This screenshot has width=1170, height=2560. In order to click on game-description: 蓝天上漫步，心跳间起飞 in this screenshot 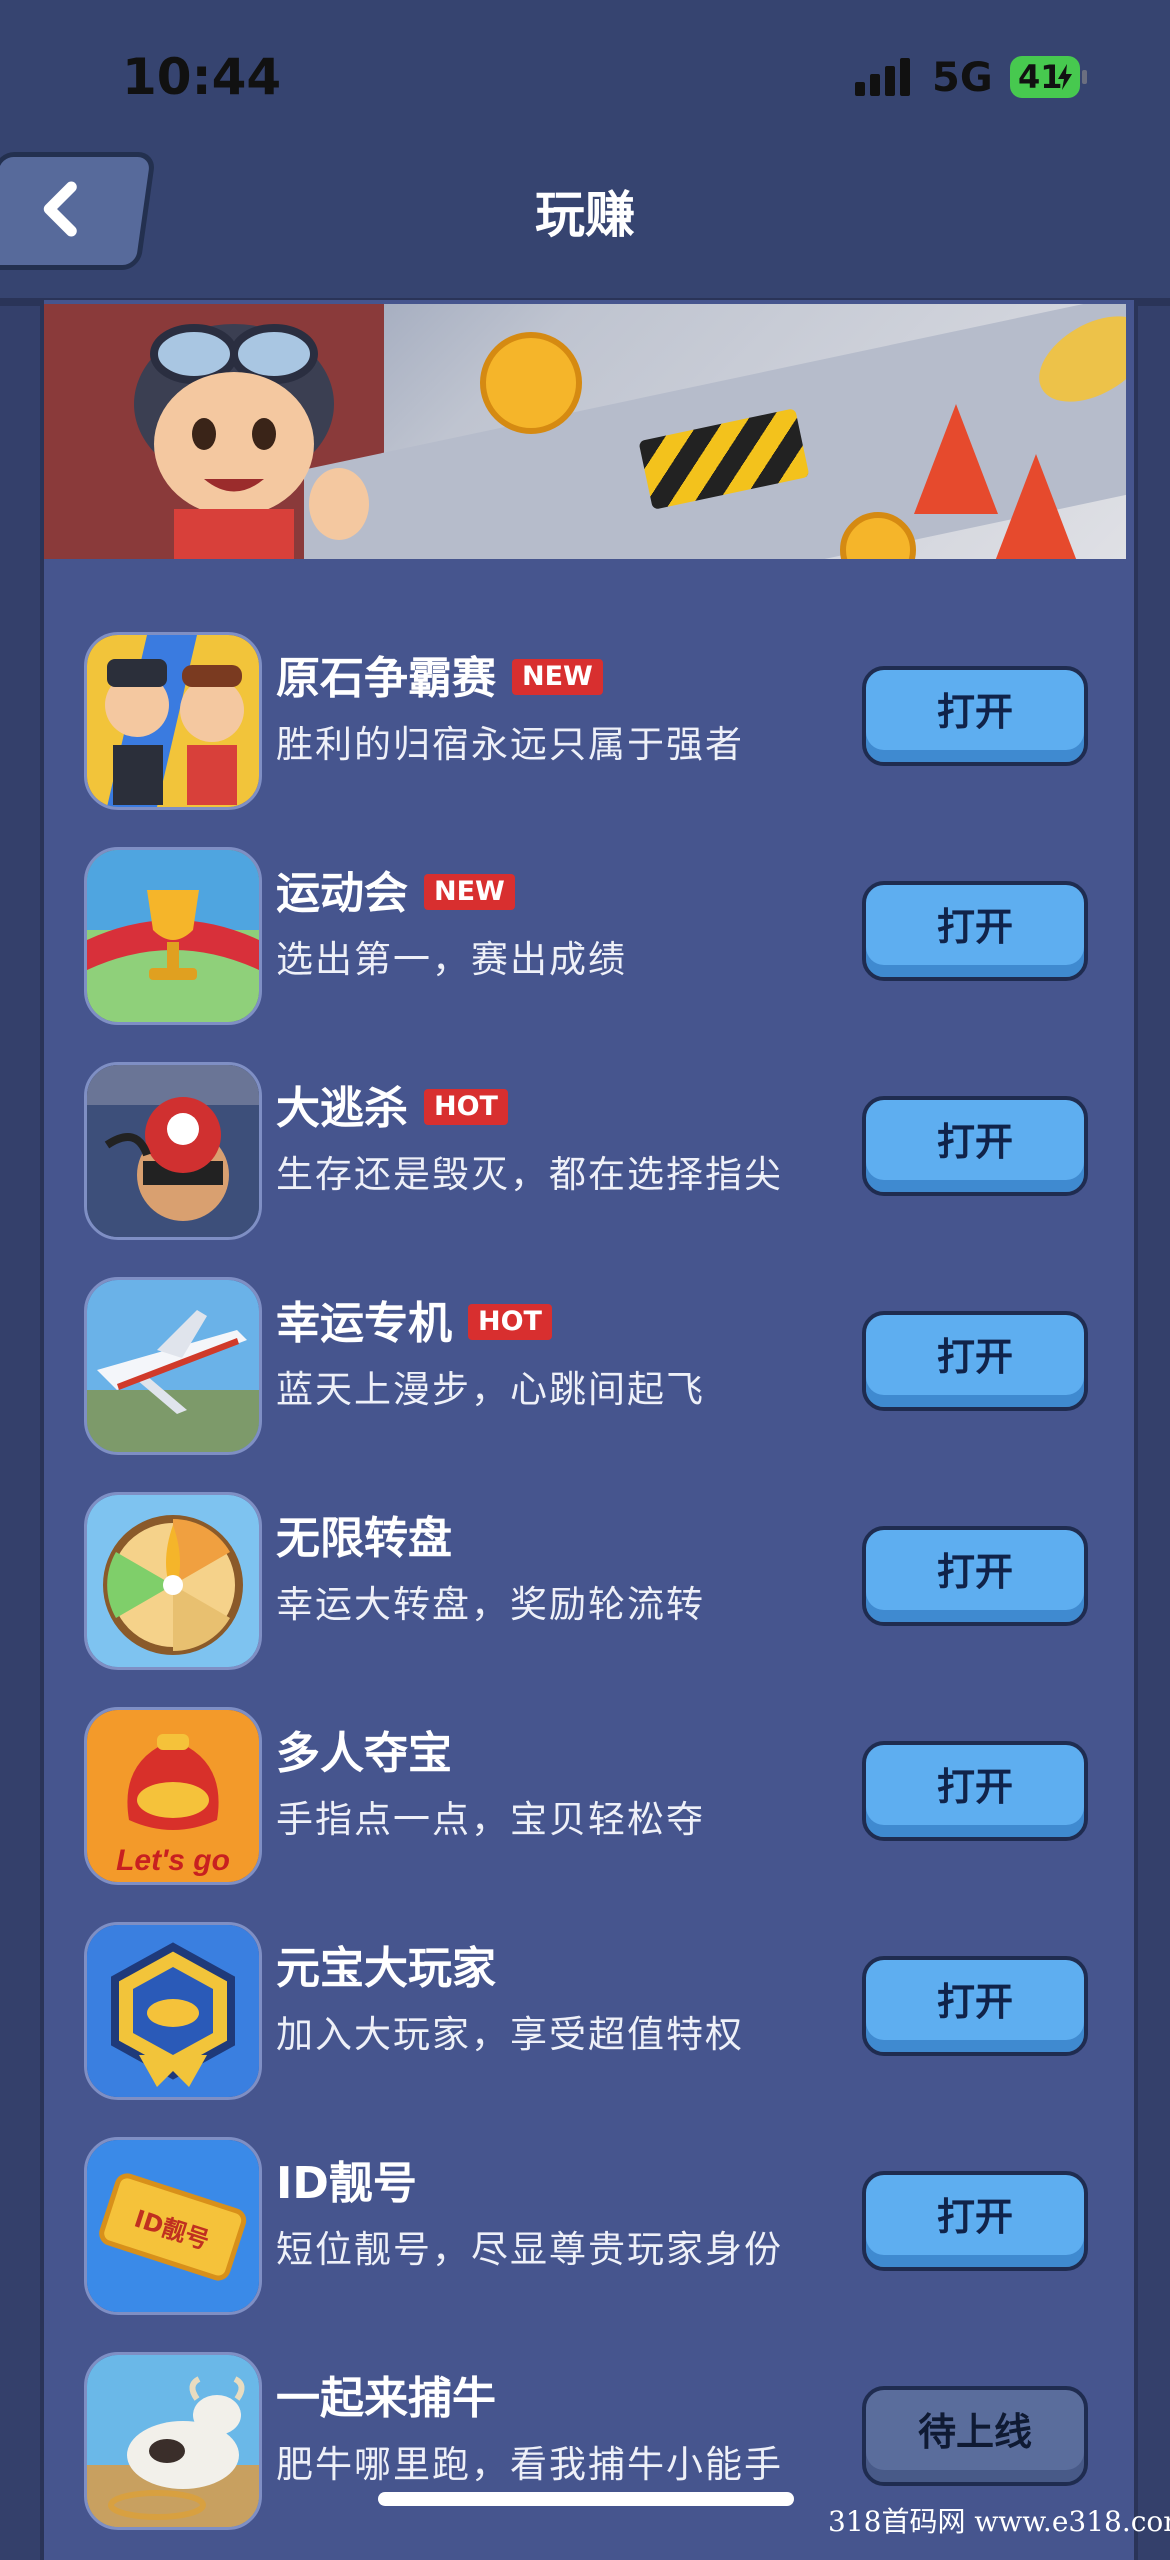, I will do `click(490, 1389)`.